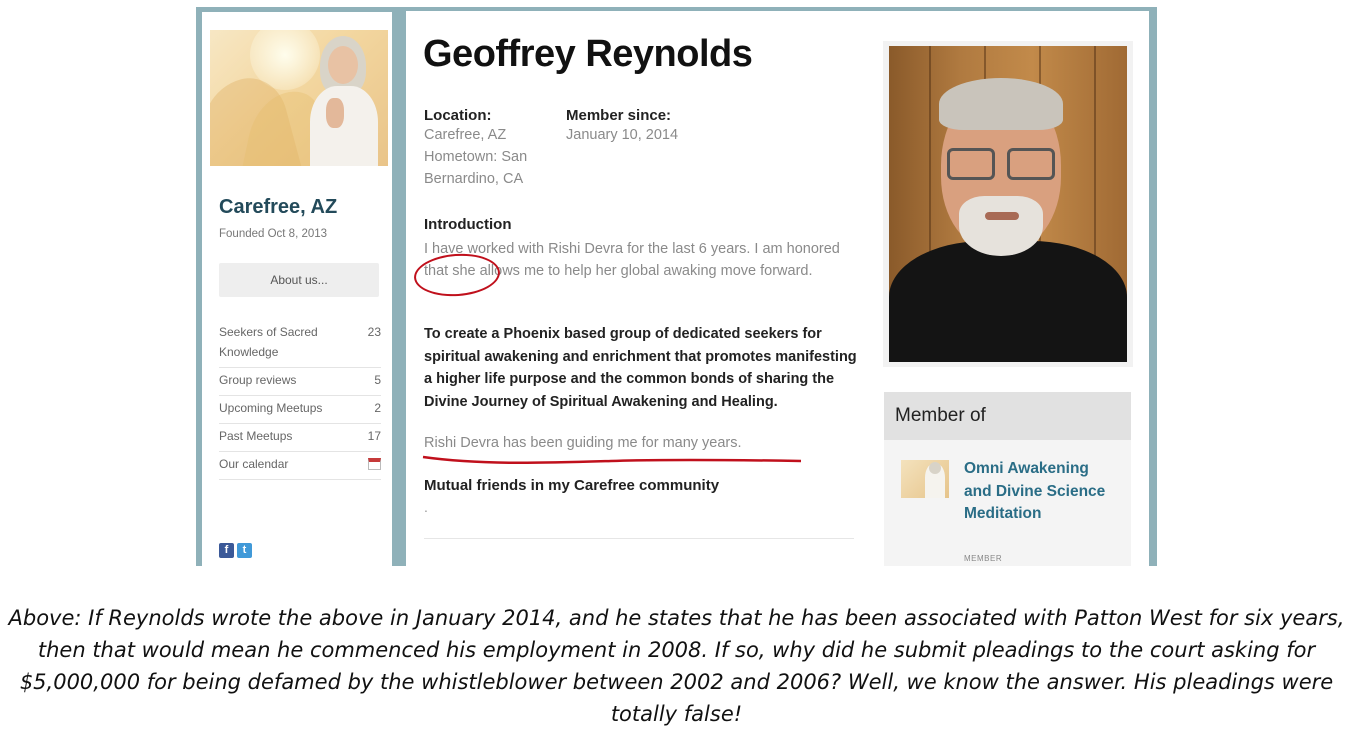 Image resolution: width=1353 pixels, height=733 pixels. What do you see at coordinates (458, 115) in the screenshot?
I see `location-label: Location:` at bounding box center [458, 115].